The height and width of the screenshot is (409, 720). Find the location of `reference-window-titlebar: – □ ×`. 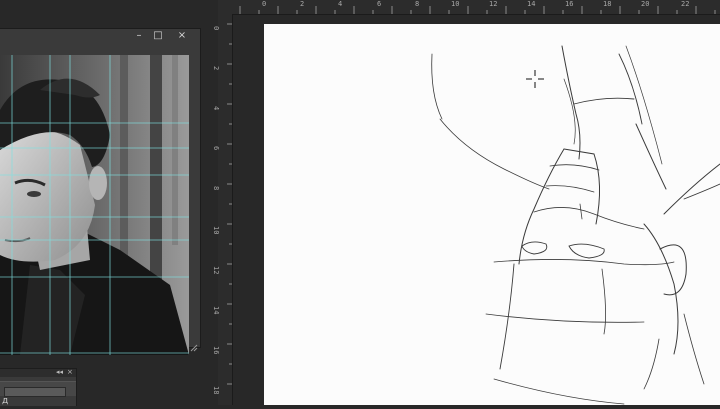

reference-window-titlebar: – □ × is located at coordinates (100, 36).